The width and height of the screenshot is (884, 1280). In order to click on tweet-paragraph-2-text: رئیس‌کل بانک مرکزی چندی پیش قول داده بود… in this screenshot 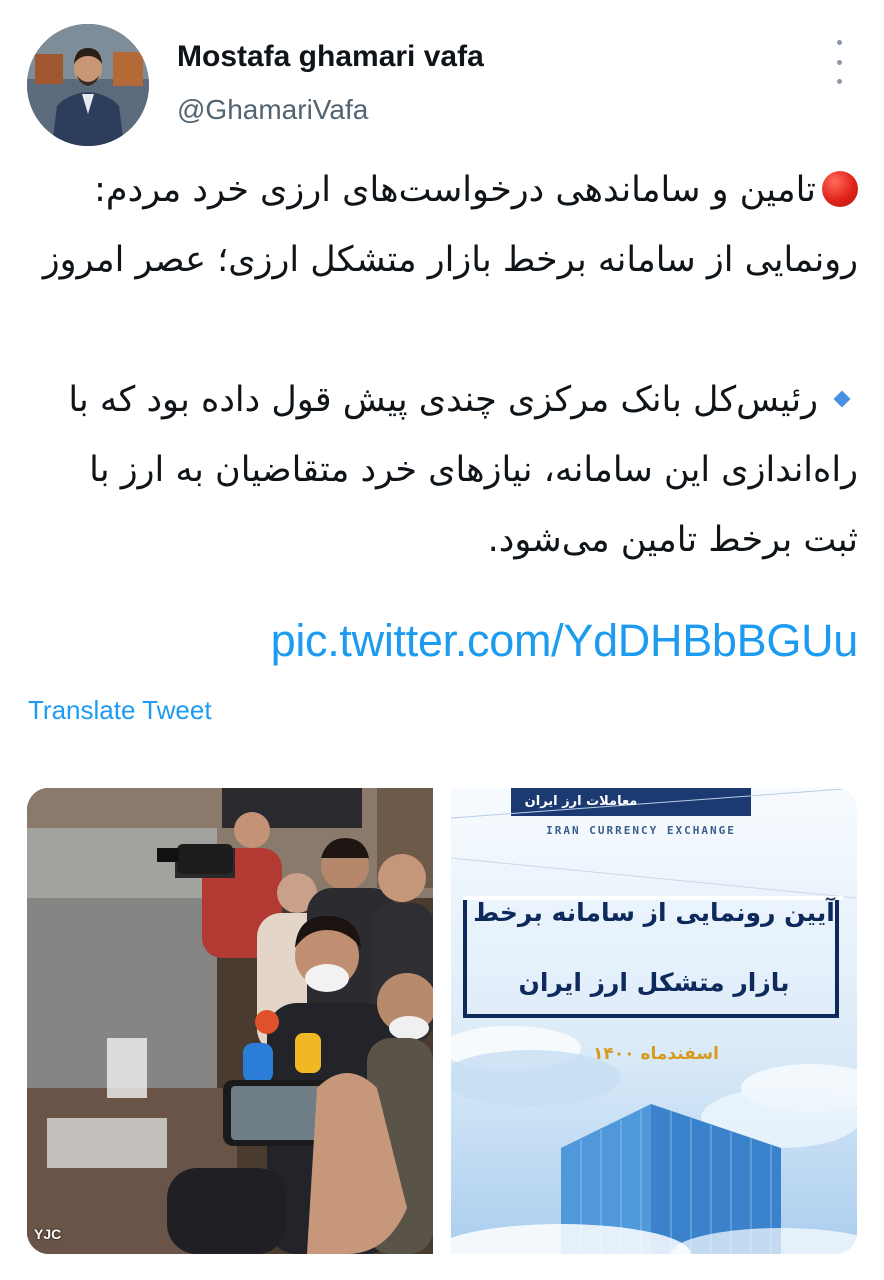, I will do `click(463, 470)`.